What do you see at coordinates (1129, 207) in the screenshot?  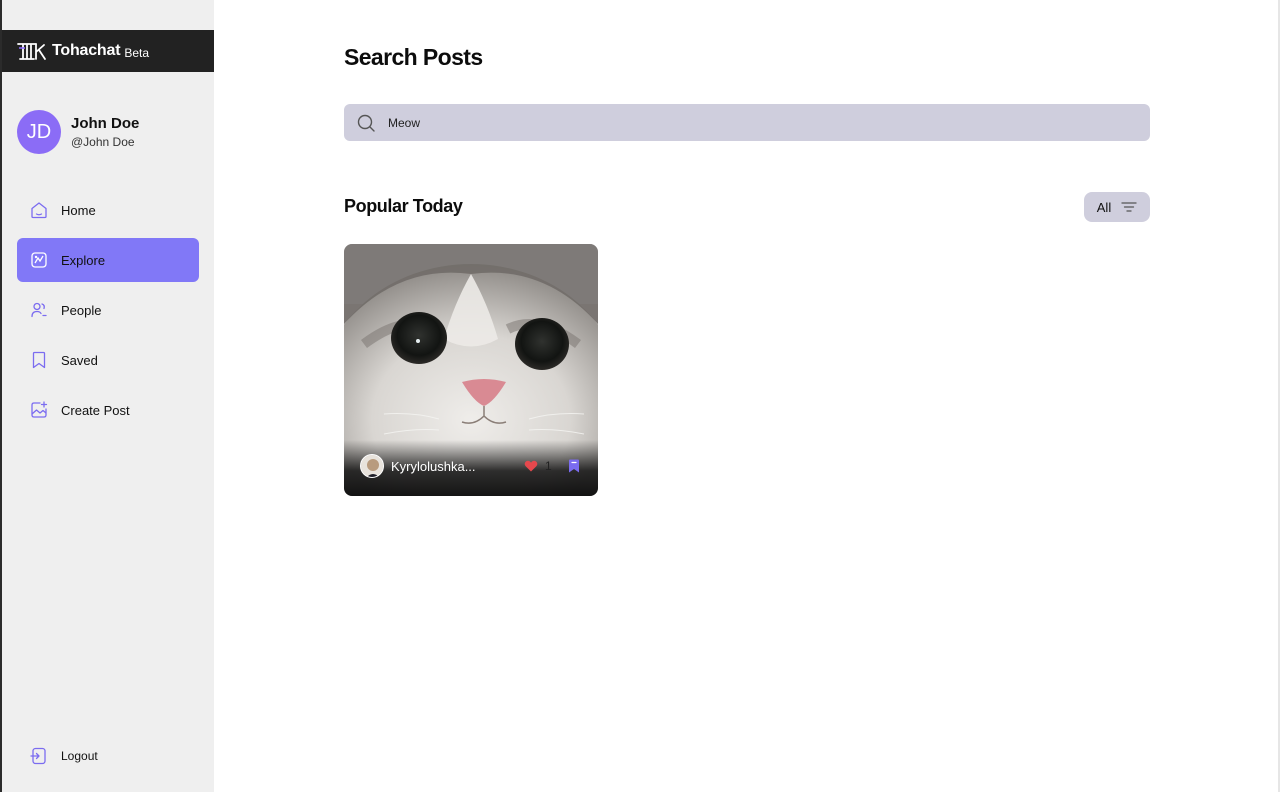 I see `filter-icon` at bounding box center [1129, 207].